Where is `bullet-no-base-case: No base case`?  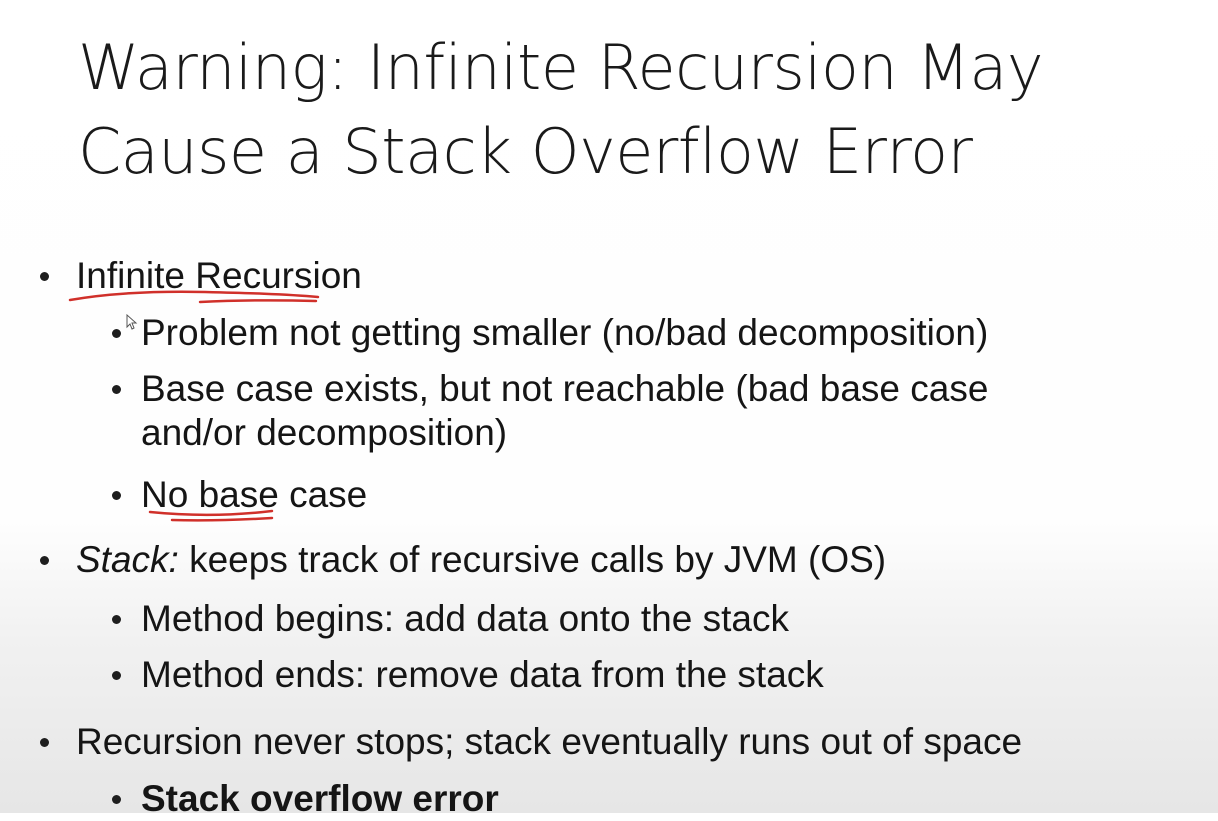 bullet-no-base-case: No base case is located at coordinates (254, 494).